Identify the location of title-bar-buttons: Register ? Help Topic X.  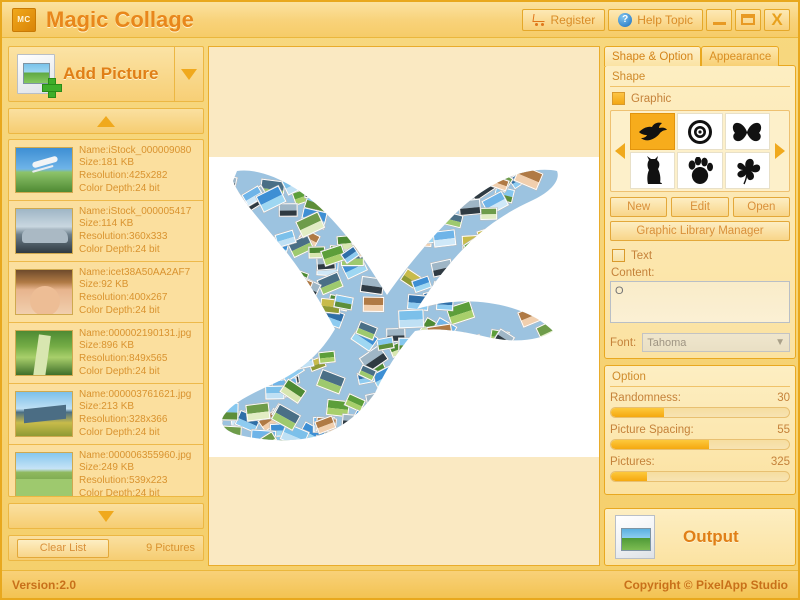
(660, 19).